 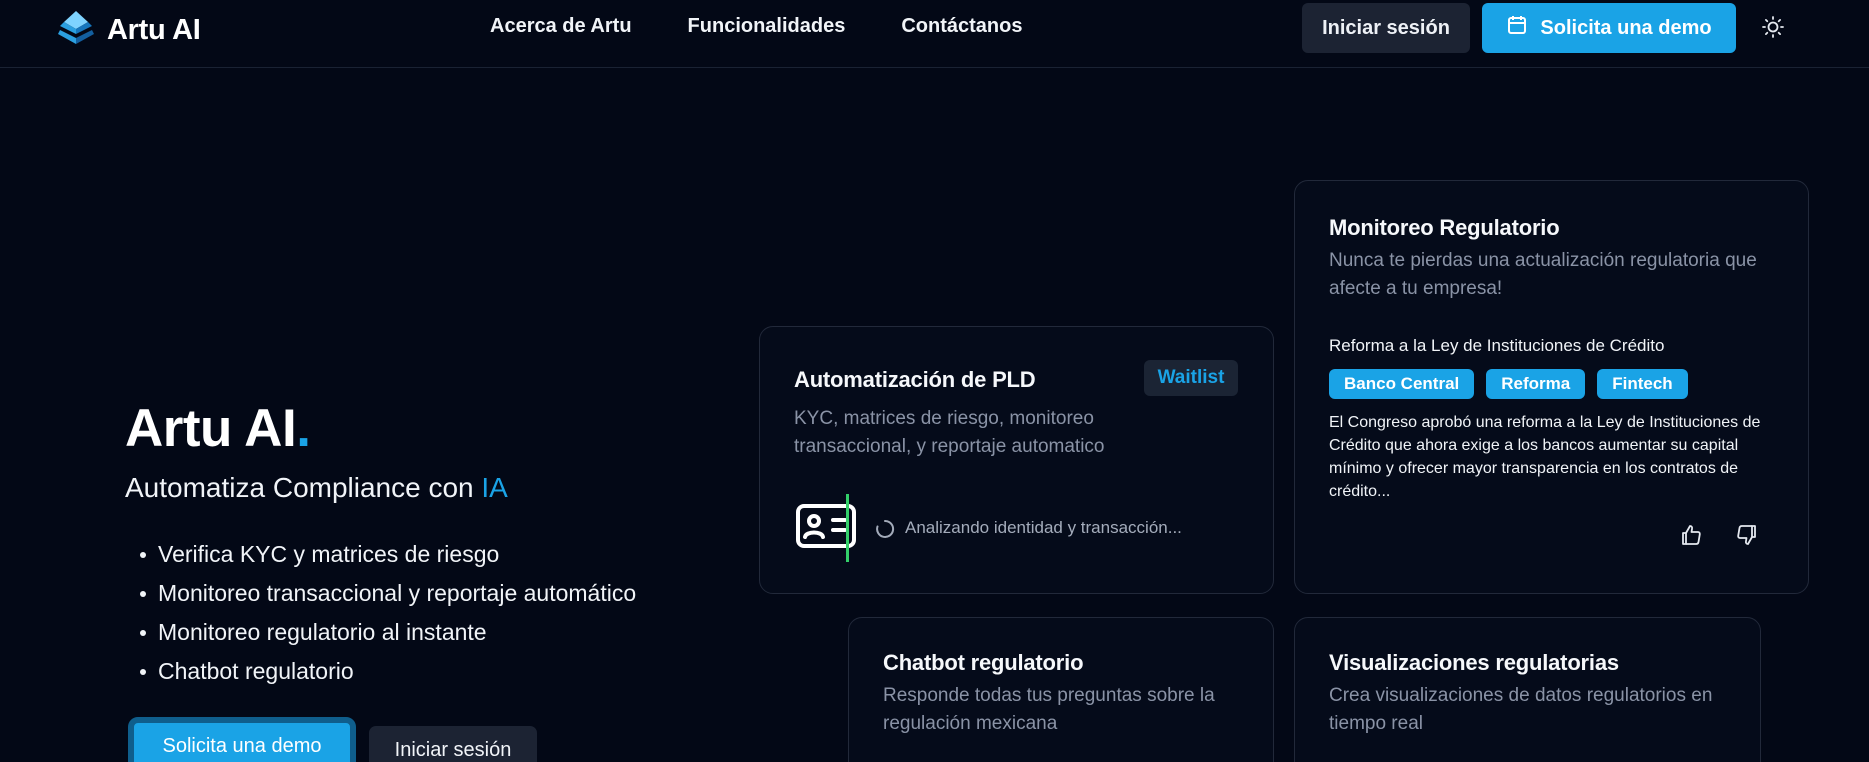 What do you see at coordinates (494, 487) in the screenshot?
I see `hero-subtitle-accent: IA` at bounding box center [494, 487].